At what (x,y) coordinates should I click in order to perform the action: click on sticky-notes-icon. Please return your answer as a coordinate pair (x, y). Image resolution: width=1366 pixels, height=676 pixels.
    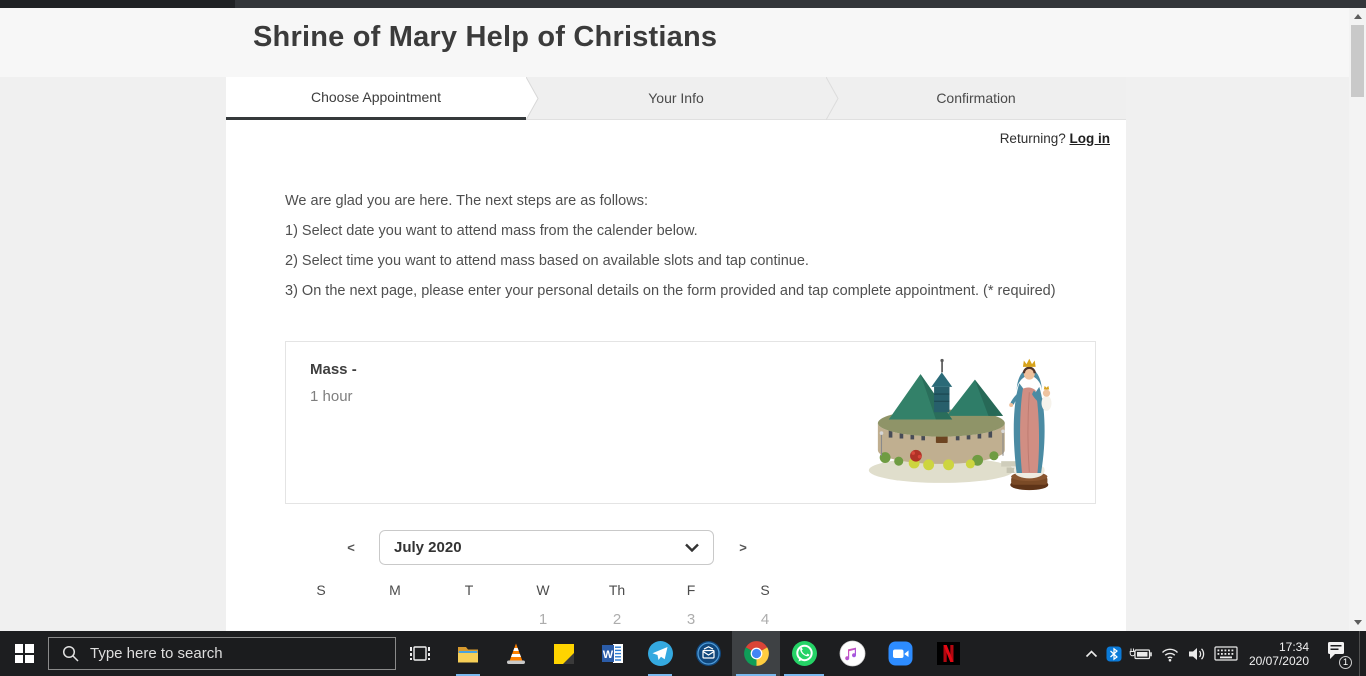
    Looking at the image, I should click on (564, 653).